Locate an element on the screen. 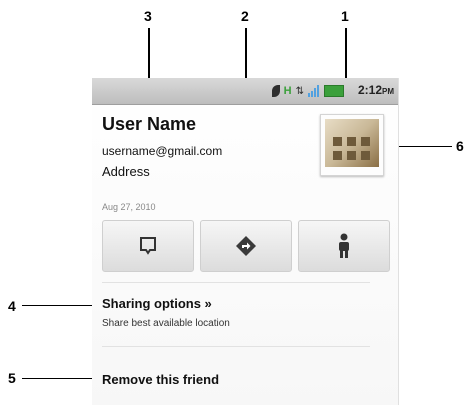 The image size is (474, 405). avatar-photo is located at coordinates (352, 143).